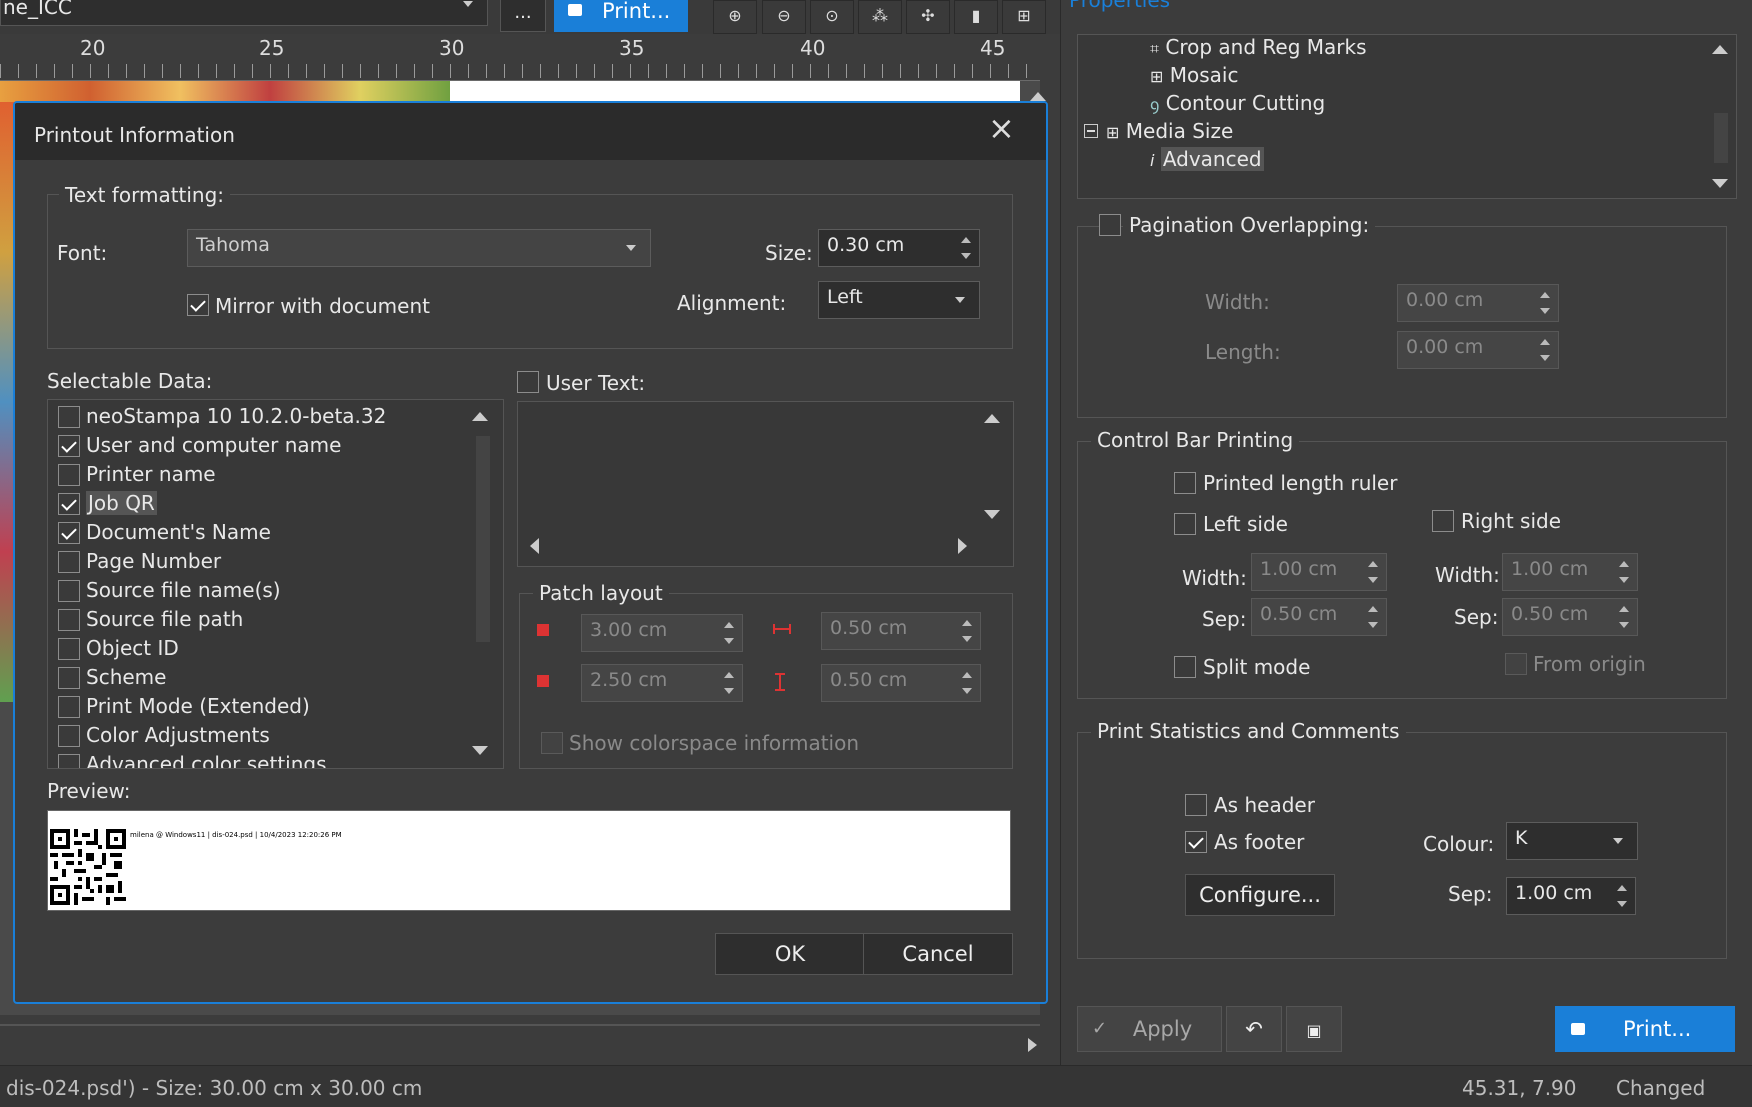  What do you see at coordinates (262, 592) in the screenshot?
I see `selectable-data-item: Source file name(s)` at bounding box center [262, 592].